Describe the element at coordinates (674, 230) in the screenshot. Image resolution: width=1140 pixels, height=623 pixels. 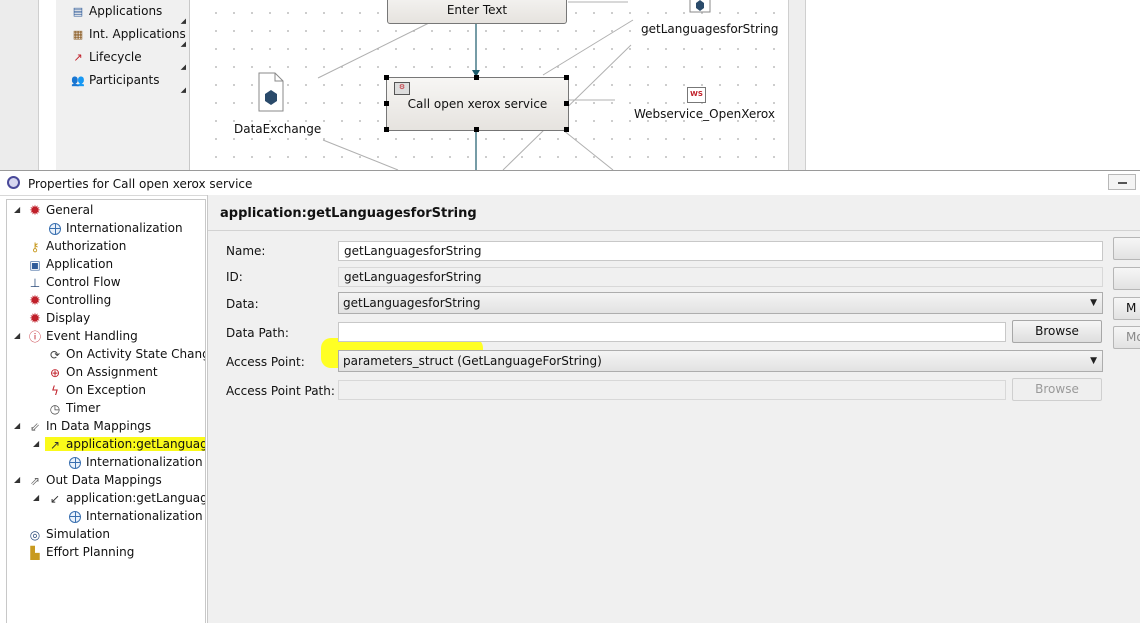
I see `title-divider` at that location.